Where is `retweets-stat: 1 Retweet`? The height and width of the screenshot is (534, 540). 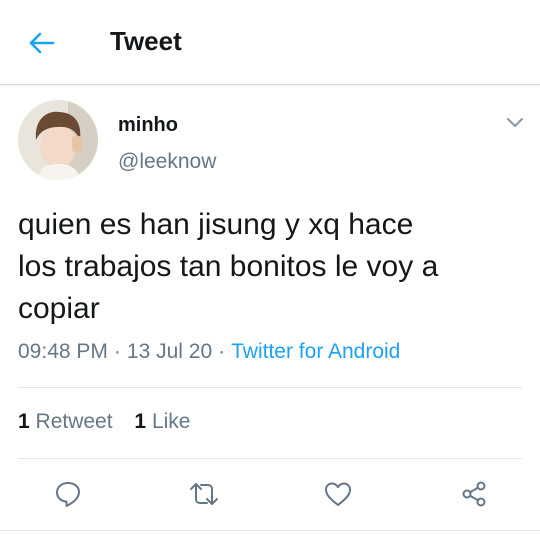
retweets-stat: 1 Retweet is located at coordinates (65, 421).